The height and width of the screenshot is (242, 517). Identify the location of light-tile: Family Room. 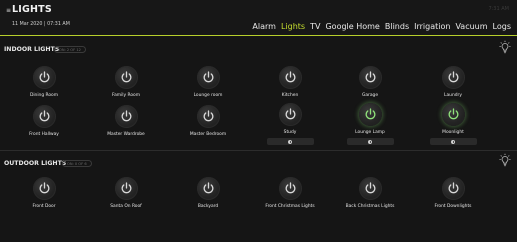
(126, 82).